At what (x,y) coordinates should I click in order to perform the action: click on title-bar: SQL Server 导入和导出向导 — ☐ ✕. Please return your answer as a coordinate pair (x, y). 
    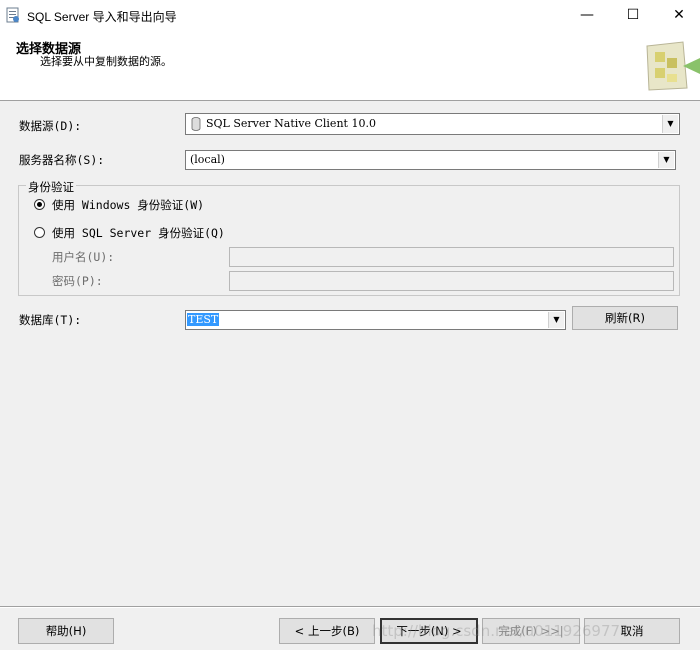
    Looking at the image, I should click on (350, 15).